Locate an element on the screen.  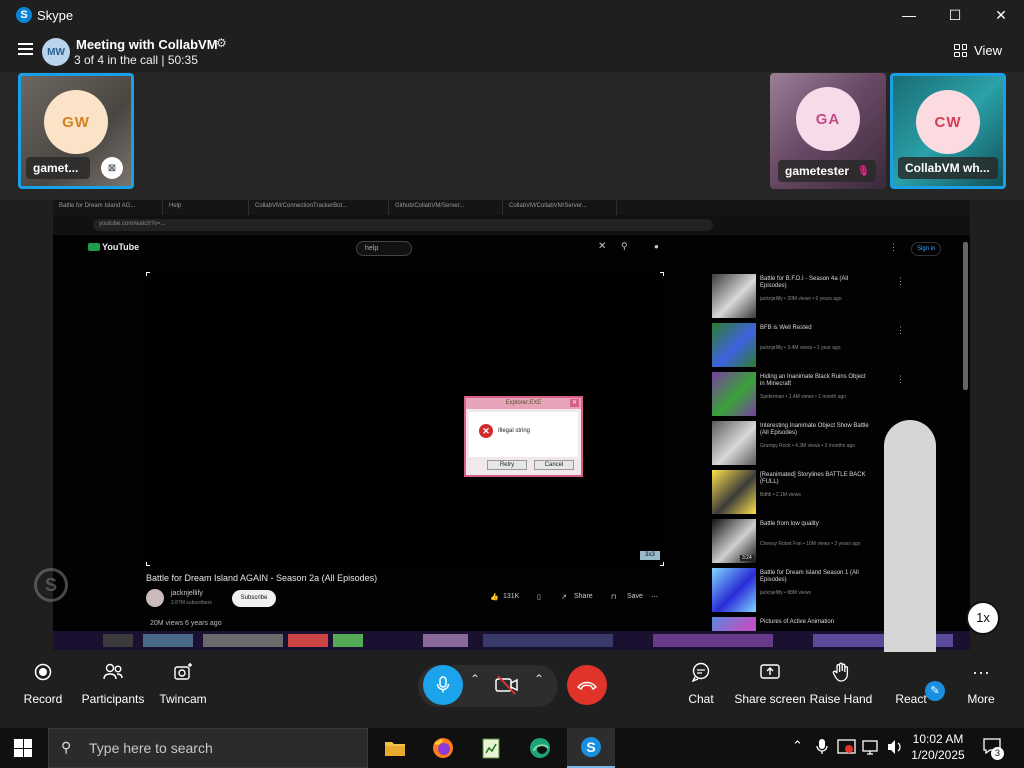
pencil-icon: ✎ is located at coordinates (935, 691).